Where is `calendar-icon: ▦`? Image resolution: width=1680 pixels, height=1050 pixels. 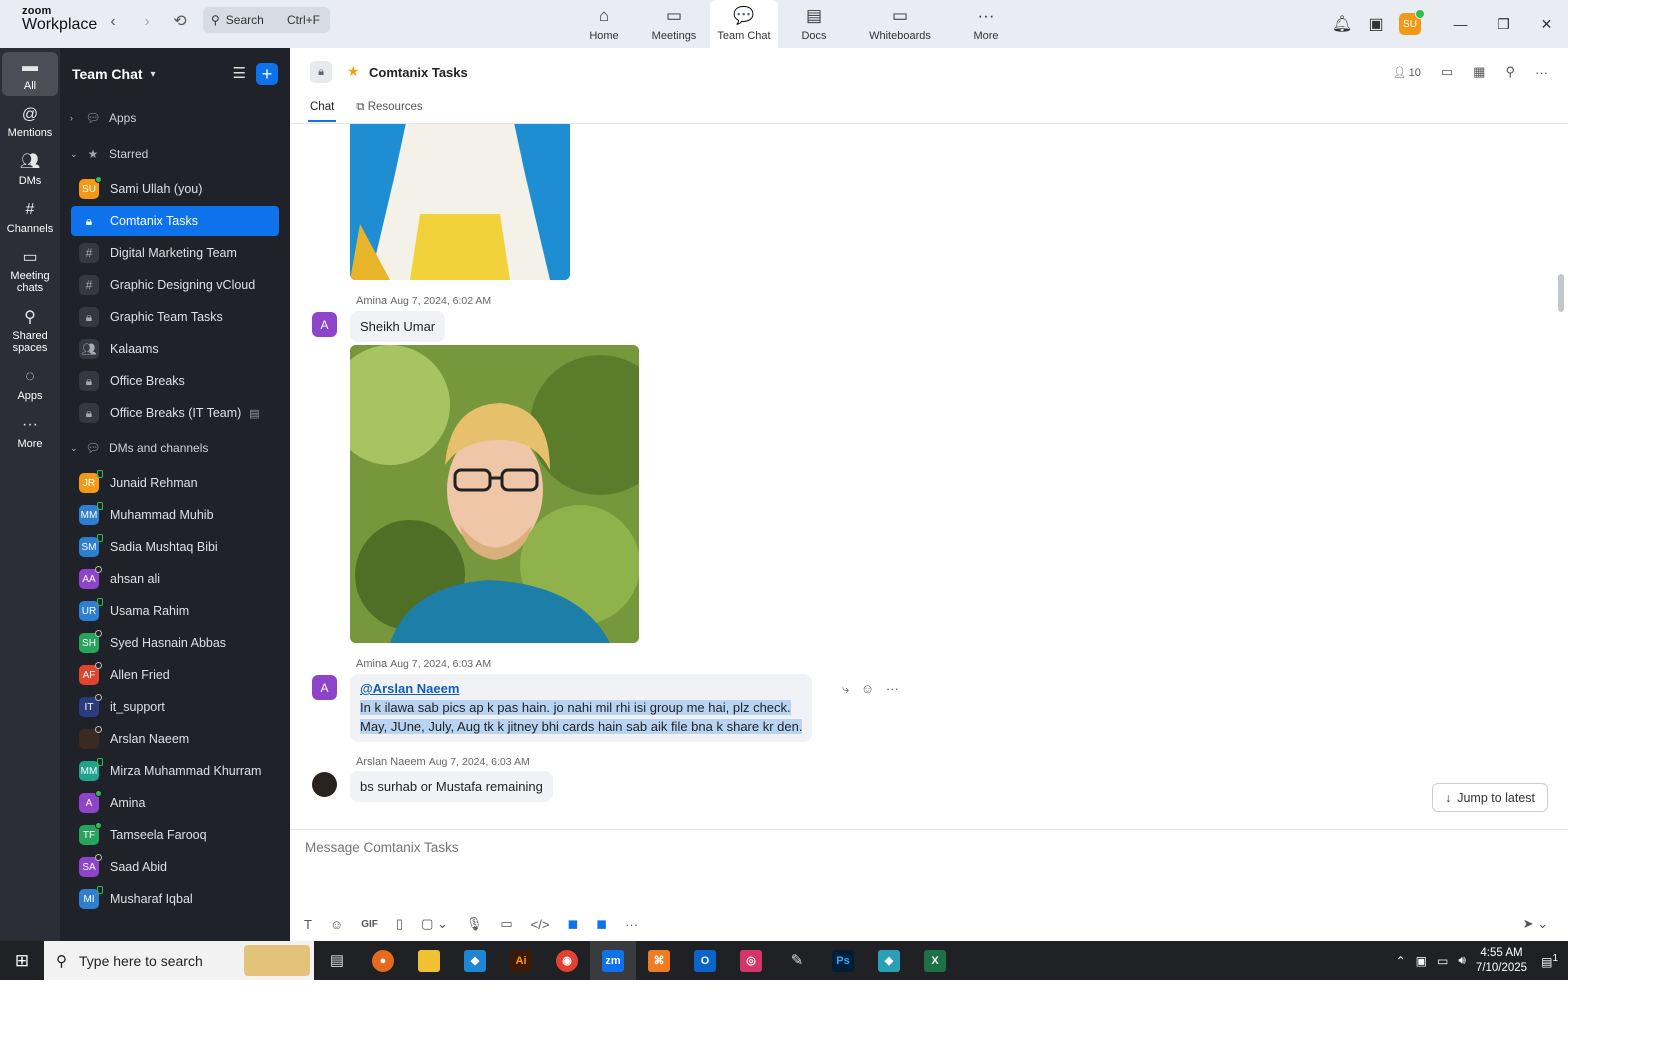
calendar-icon: ▦ is located at coordinates (1479, 72).